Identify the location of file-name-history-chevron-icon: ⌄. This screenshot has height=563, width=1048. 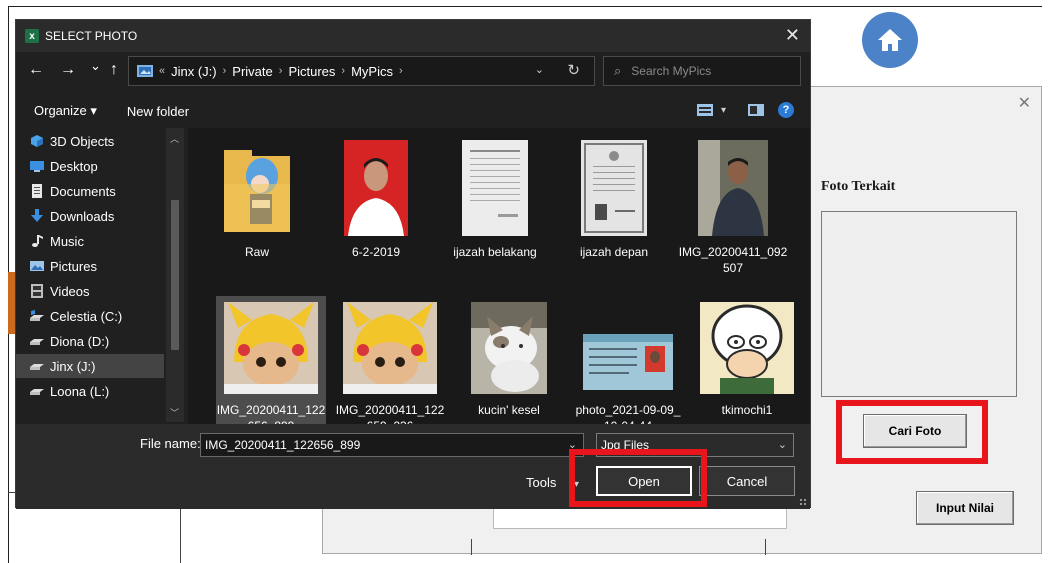
(572, 444).